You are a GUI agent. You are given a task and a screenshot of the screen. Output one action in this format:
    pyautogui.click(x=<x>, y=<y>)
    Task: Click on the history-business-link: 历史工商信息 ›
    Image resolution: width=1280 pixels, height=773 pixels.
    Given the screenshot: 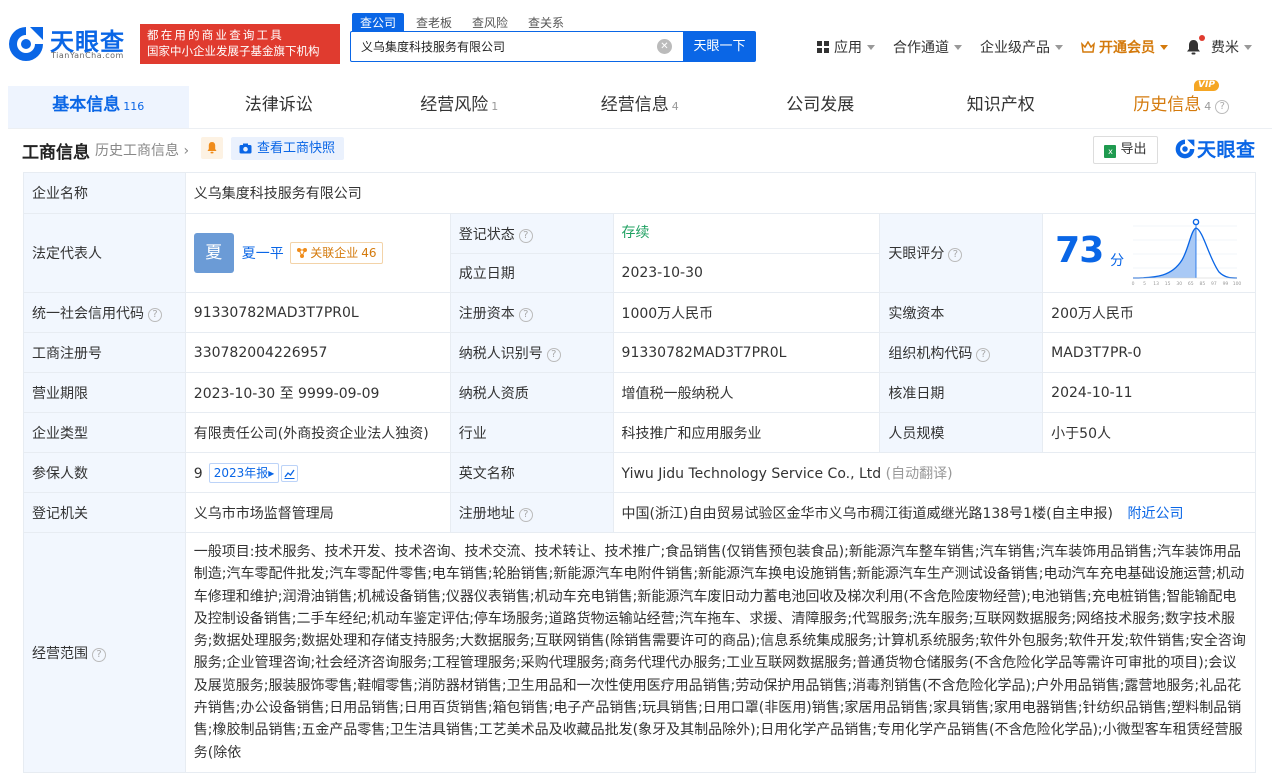 What is the action you would take?
    pyautogui.click(x=142, y=150)
    